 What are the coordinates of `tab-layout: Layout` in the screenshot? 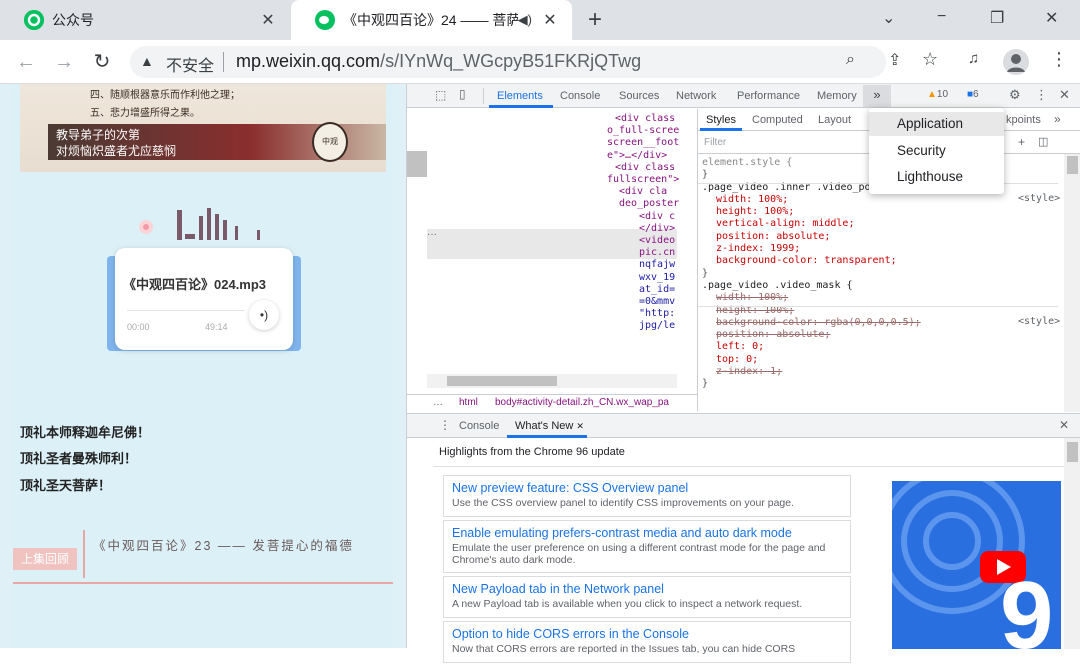 It's located at (834, 120).